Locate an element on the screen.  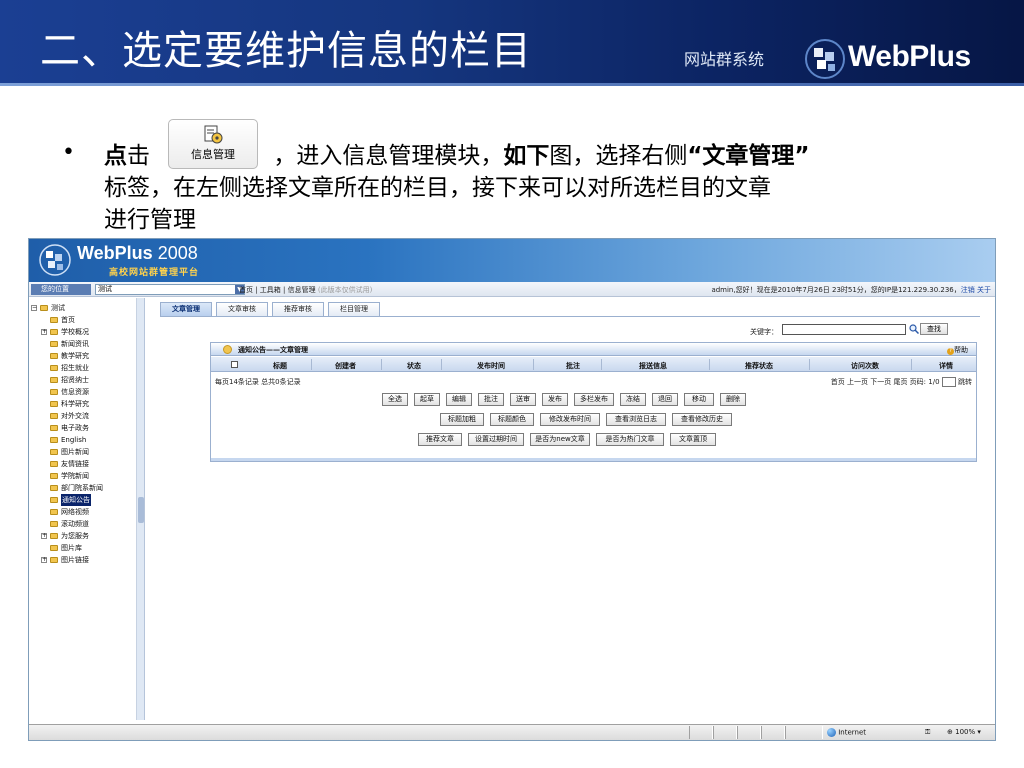
tree-item: English is located at coordinates (82, 440).